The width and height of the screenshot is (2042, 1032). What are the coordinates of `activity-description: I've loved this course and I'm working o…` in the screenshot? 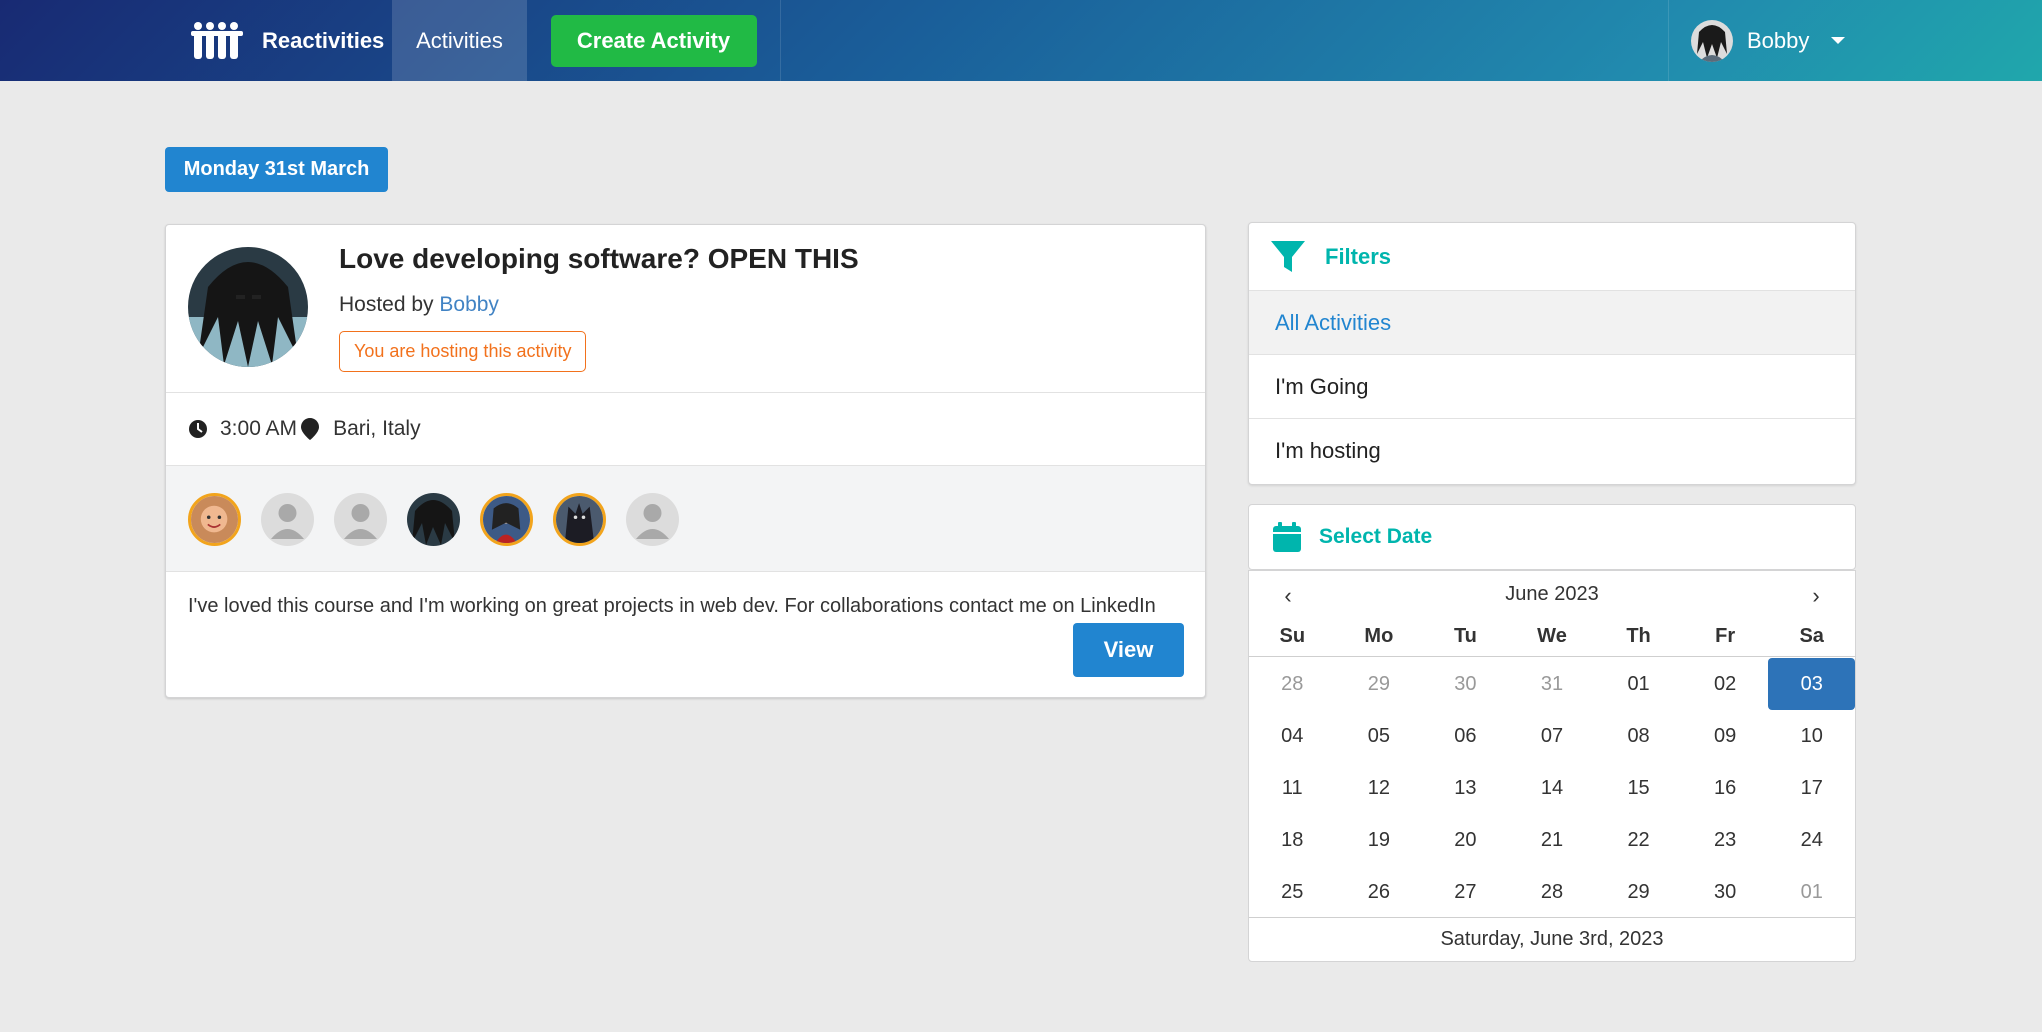 It's located at (672, 606).